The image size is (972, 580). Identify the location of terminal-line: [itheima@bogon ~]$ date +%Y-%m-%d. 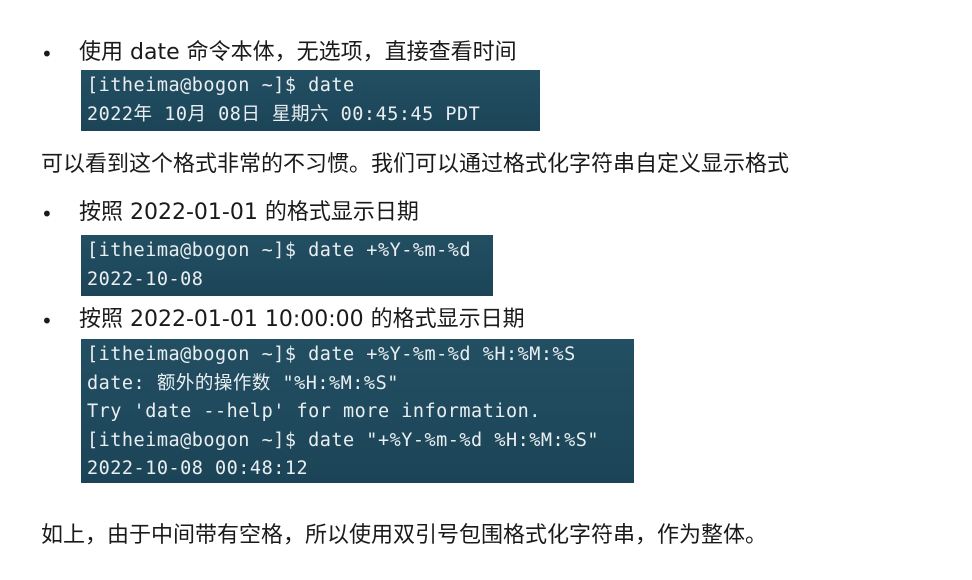
(279, 250).